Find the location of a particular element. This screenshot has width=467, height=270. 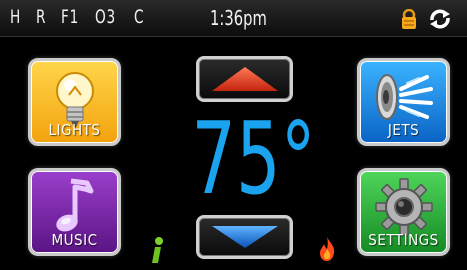

jets-icon is located at coordinates (404, 97).